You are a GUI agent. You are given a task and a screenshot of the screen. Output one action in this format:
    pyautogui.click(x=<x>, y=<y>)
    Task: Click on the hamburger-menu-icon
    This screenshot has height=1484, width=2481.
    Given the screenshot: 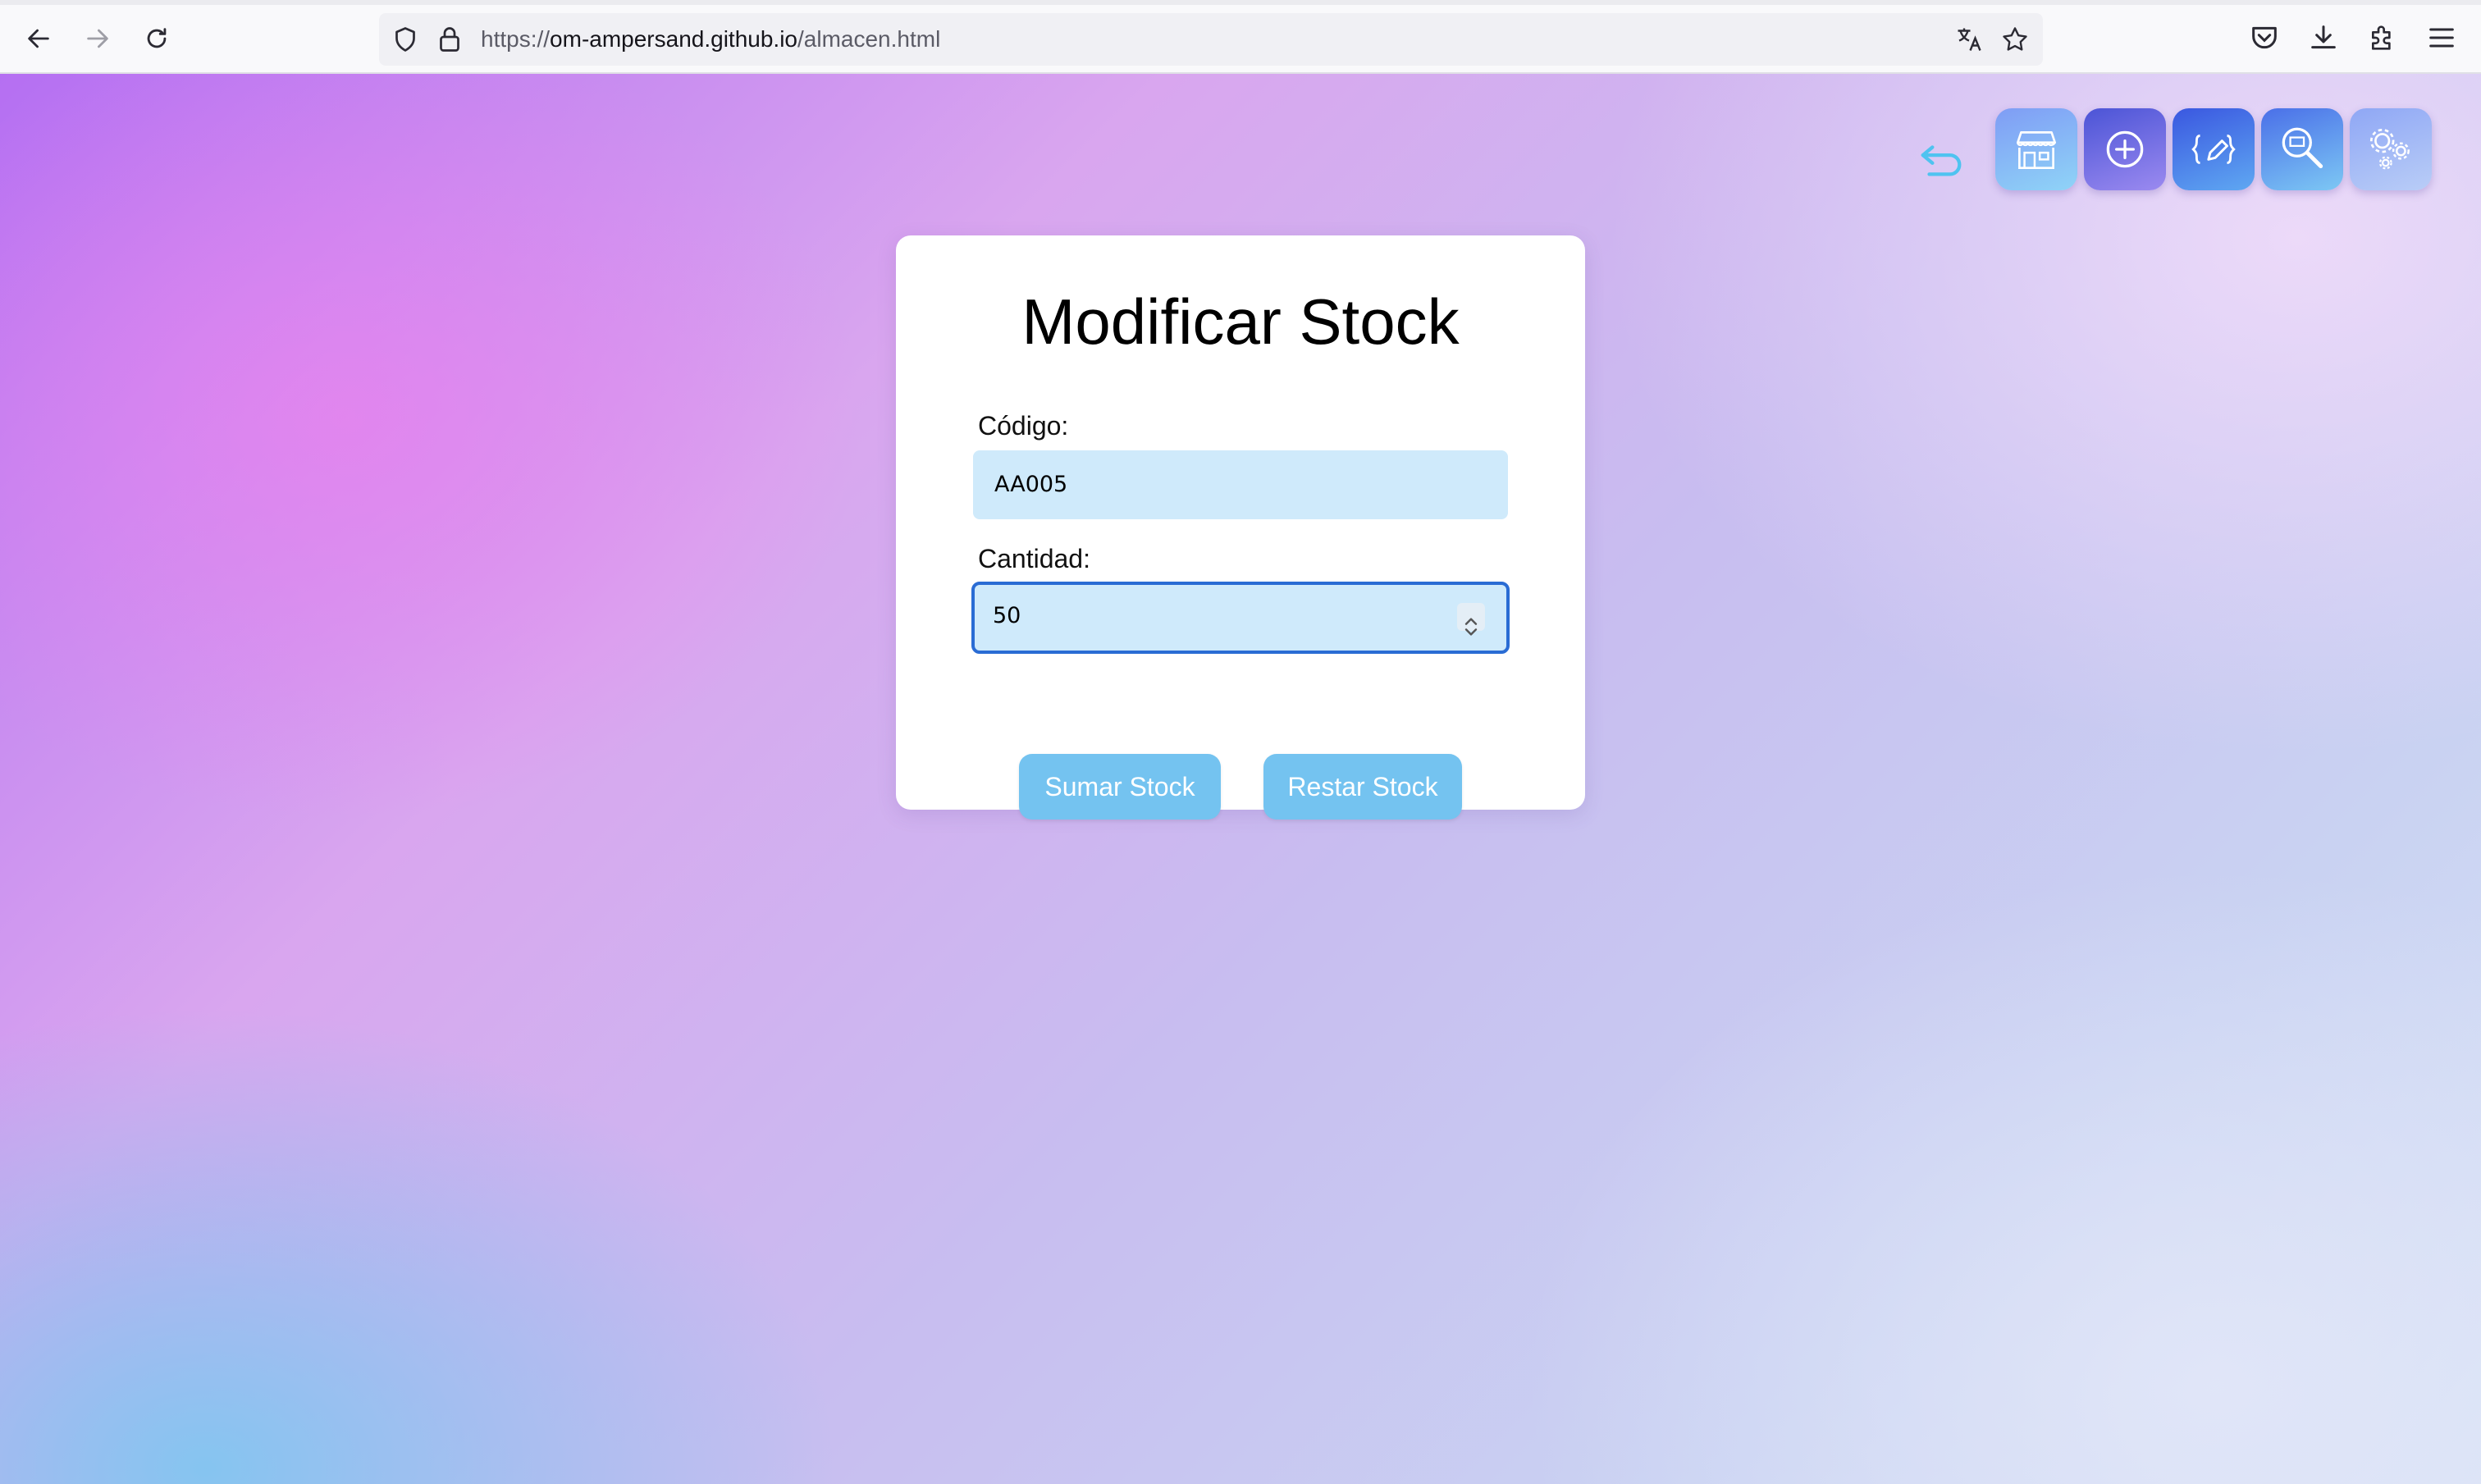 What is the action you would take?
    pyautogui.click(x=2441, y=38)
    